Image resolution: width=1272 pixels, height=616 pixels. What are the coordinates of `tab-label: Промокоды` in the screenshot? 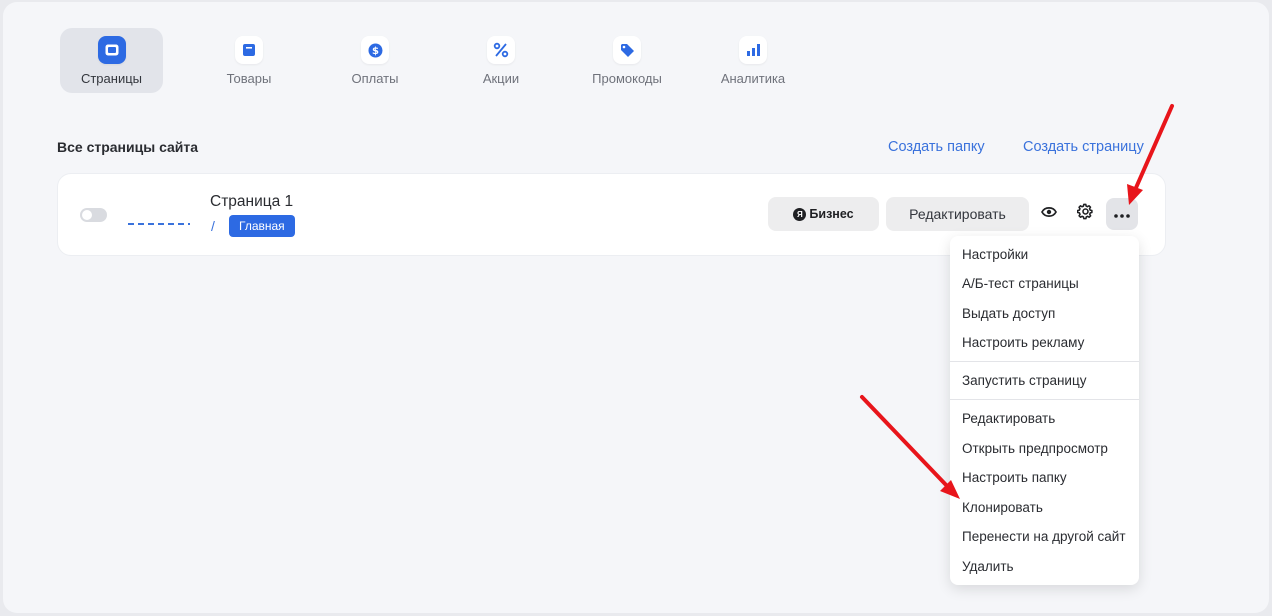 It's located at (627, 78).